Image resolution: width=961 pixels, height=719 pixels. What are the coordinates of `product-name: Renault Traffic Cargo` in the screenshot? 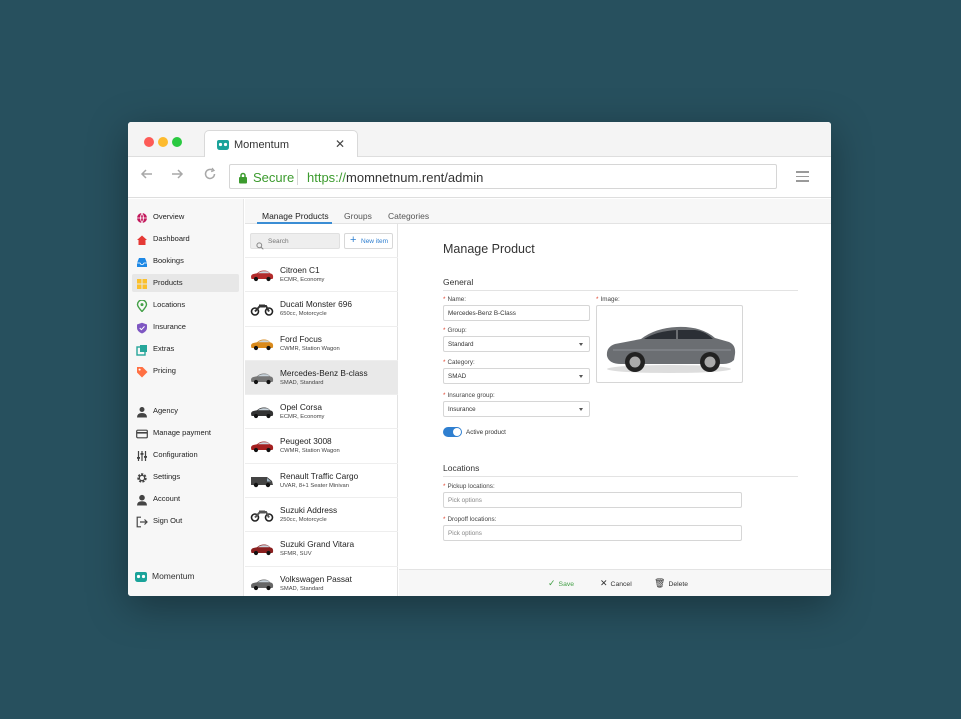 It's located at (319, 475).